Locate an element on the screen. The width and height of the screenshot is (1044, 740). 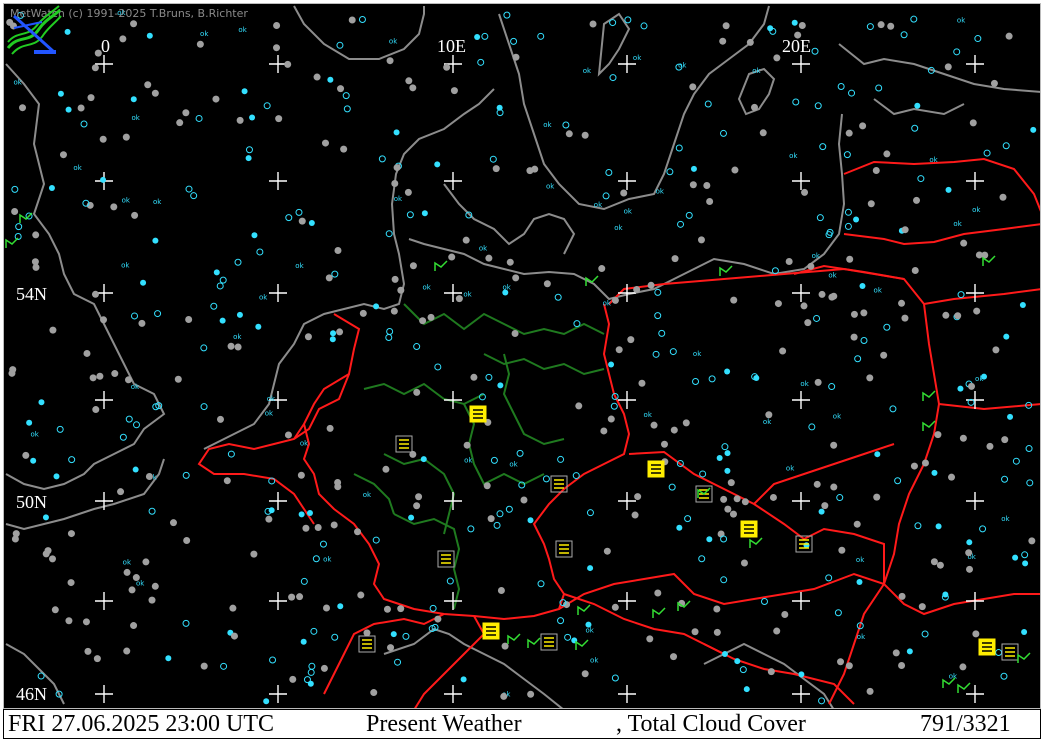
status-parameter-cloud-cover: , Total Cloud Cover is located at coordinates (711, 724).